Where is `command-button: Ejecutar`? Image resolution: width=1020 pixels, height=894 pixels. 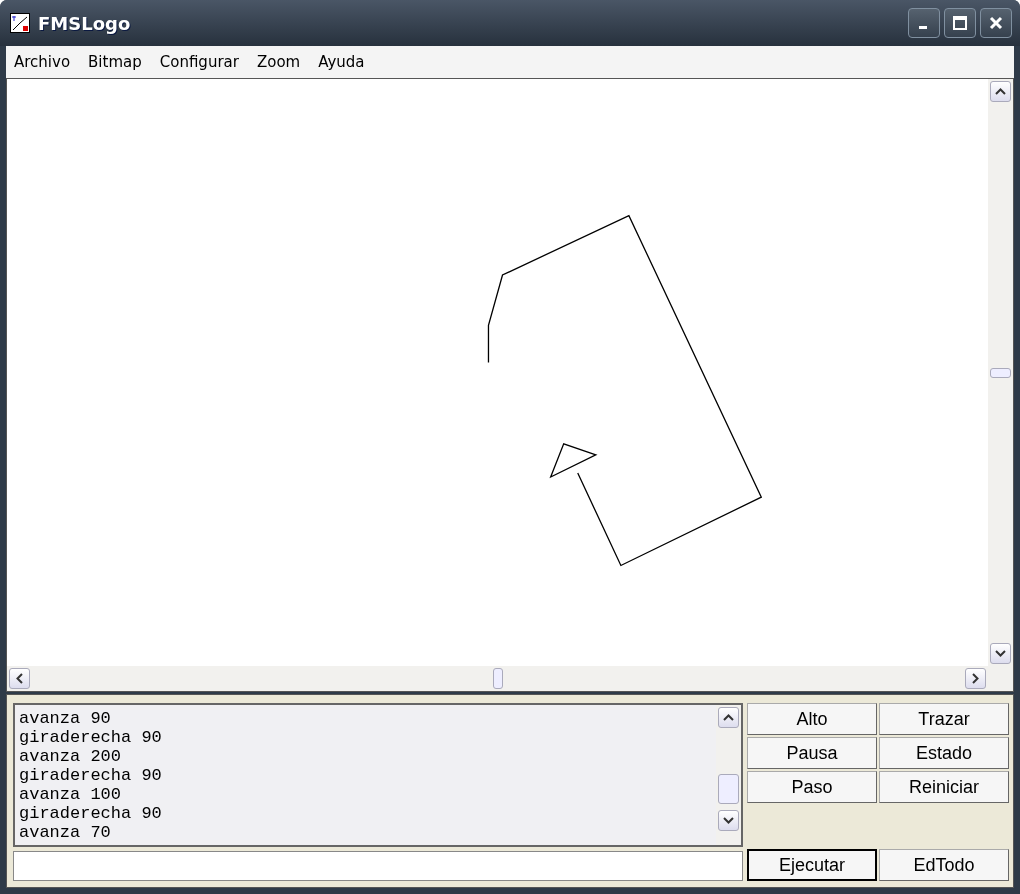 command-button: Ejecutar is located at coordinates (812, 865).